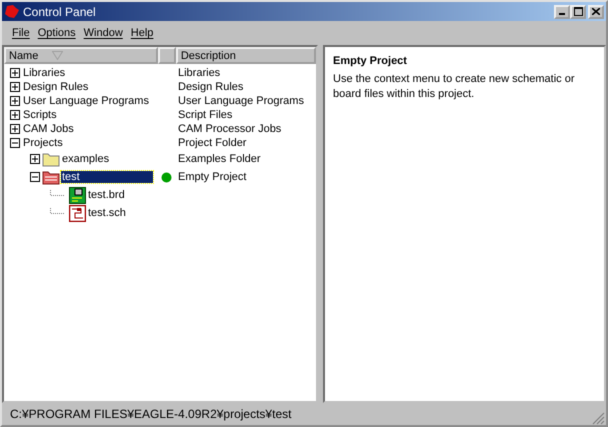  I want to click on menu-item: File, so click(21, 33).